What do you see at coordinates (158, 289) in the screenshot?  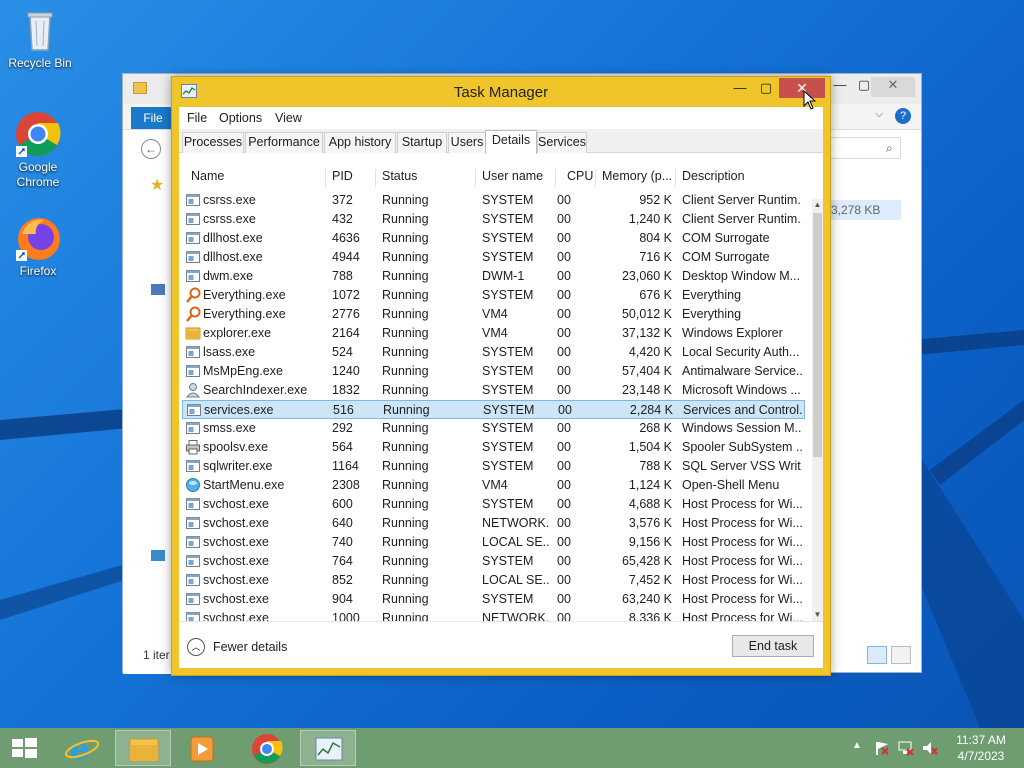 I see `computer-icon` at bounding box center [158, 289].